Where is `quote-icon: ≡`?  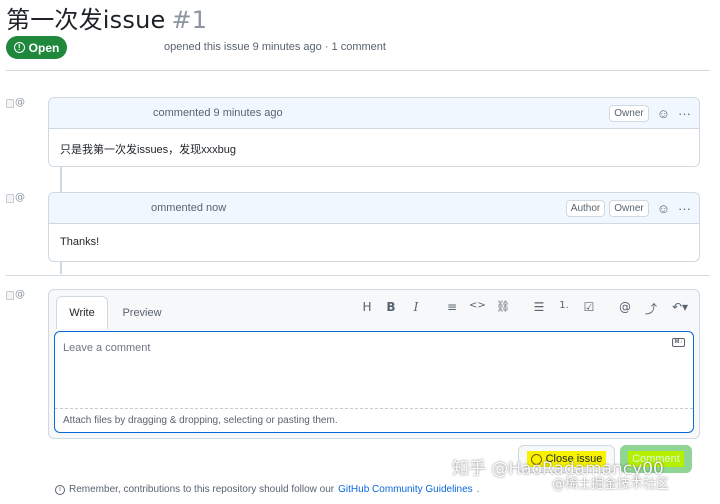 quote-icon: ≡ is located at coordinates (452, 307).